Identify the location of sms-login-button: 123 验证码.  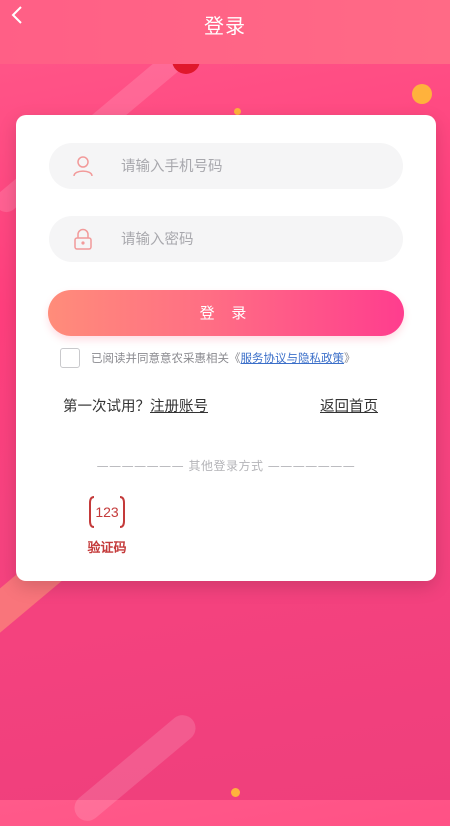
(107, 525).